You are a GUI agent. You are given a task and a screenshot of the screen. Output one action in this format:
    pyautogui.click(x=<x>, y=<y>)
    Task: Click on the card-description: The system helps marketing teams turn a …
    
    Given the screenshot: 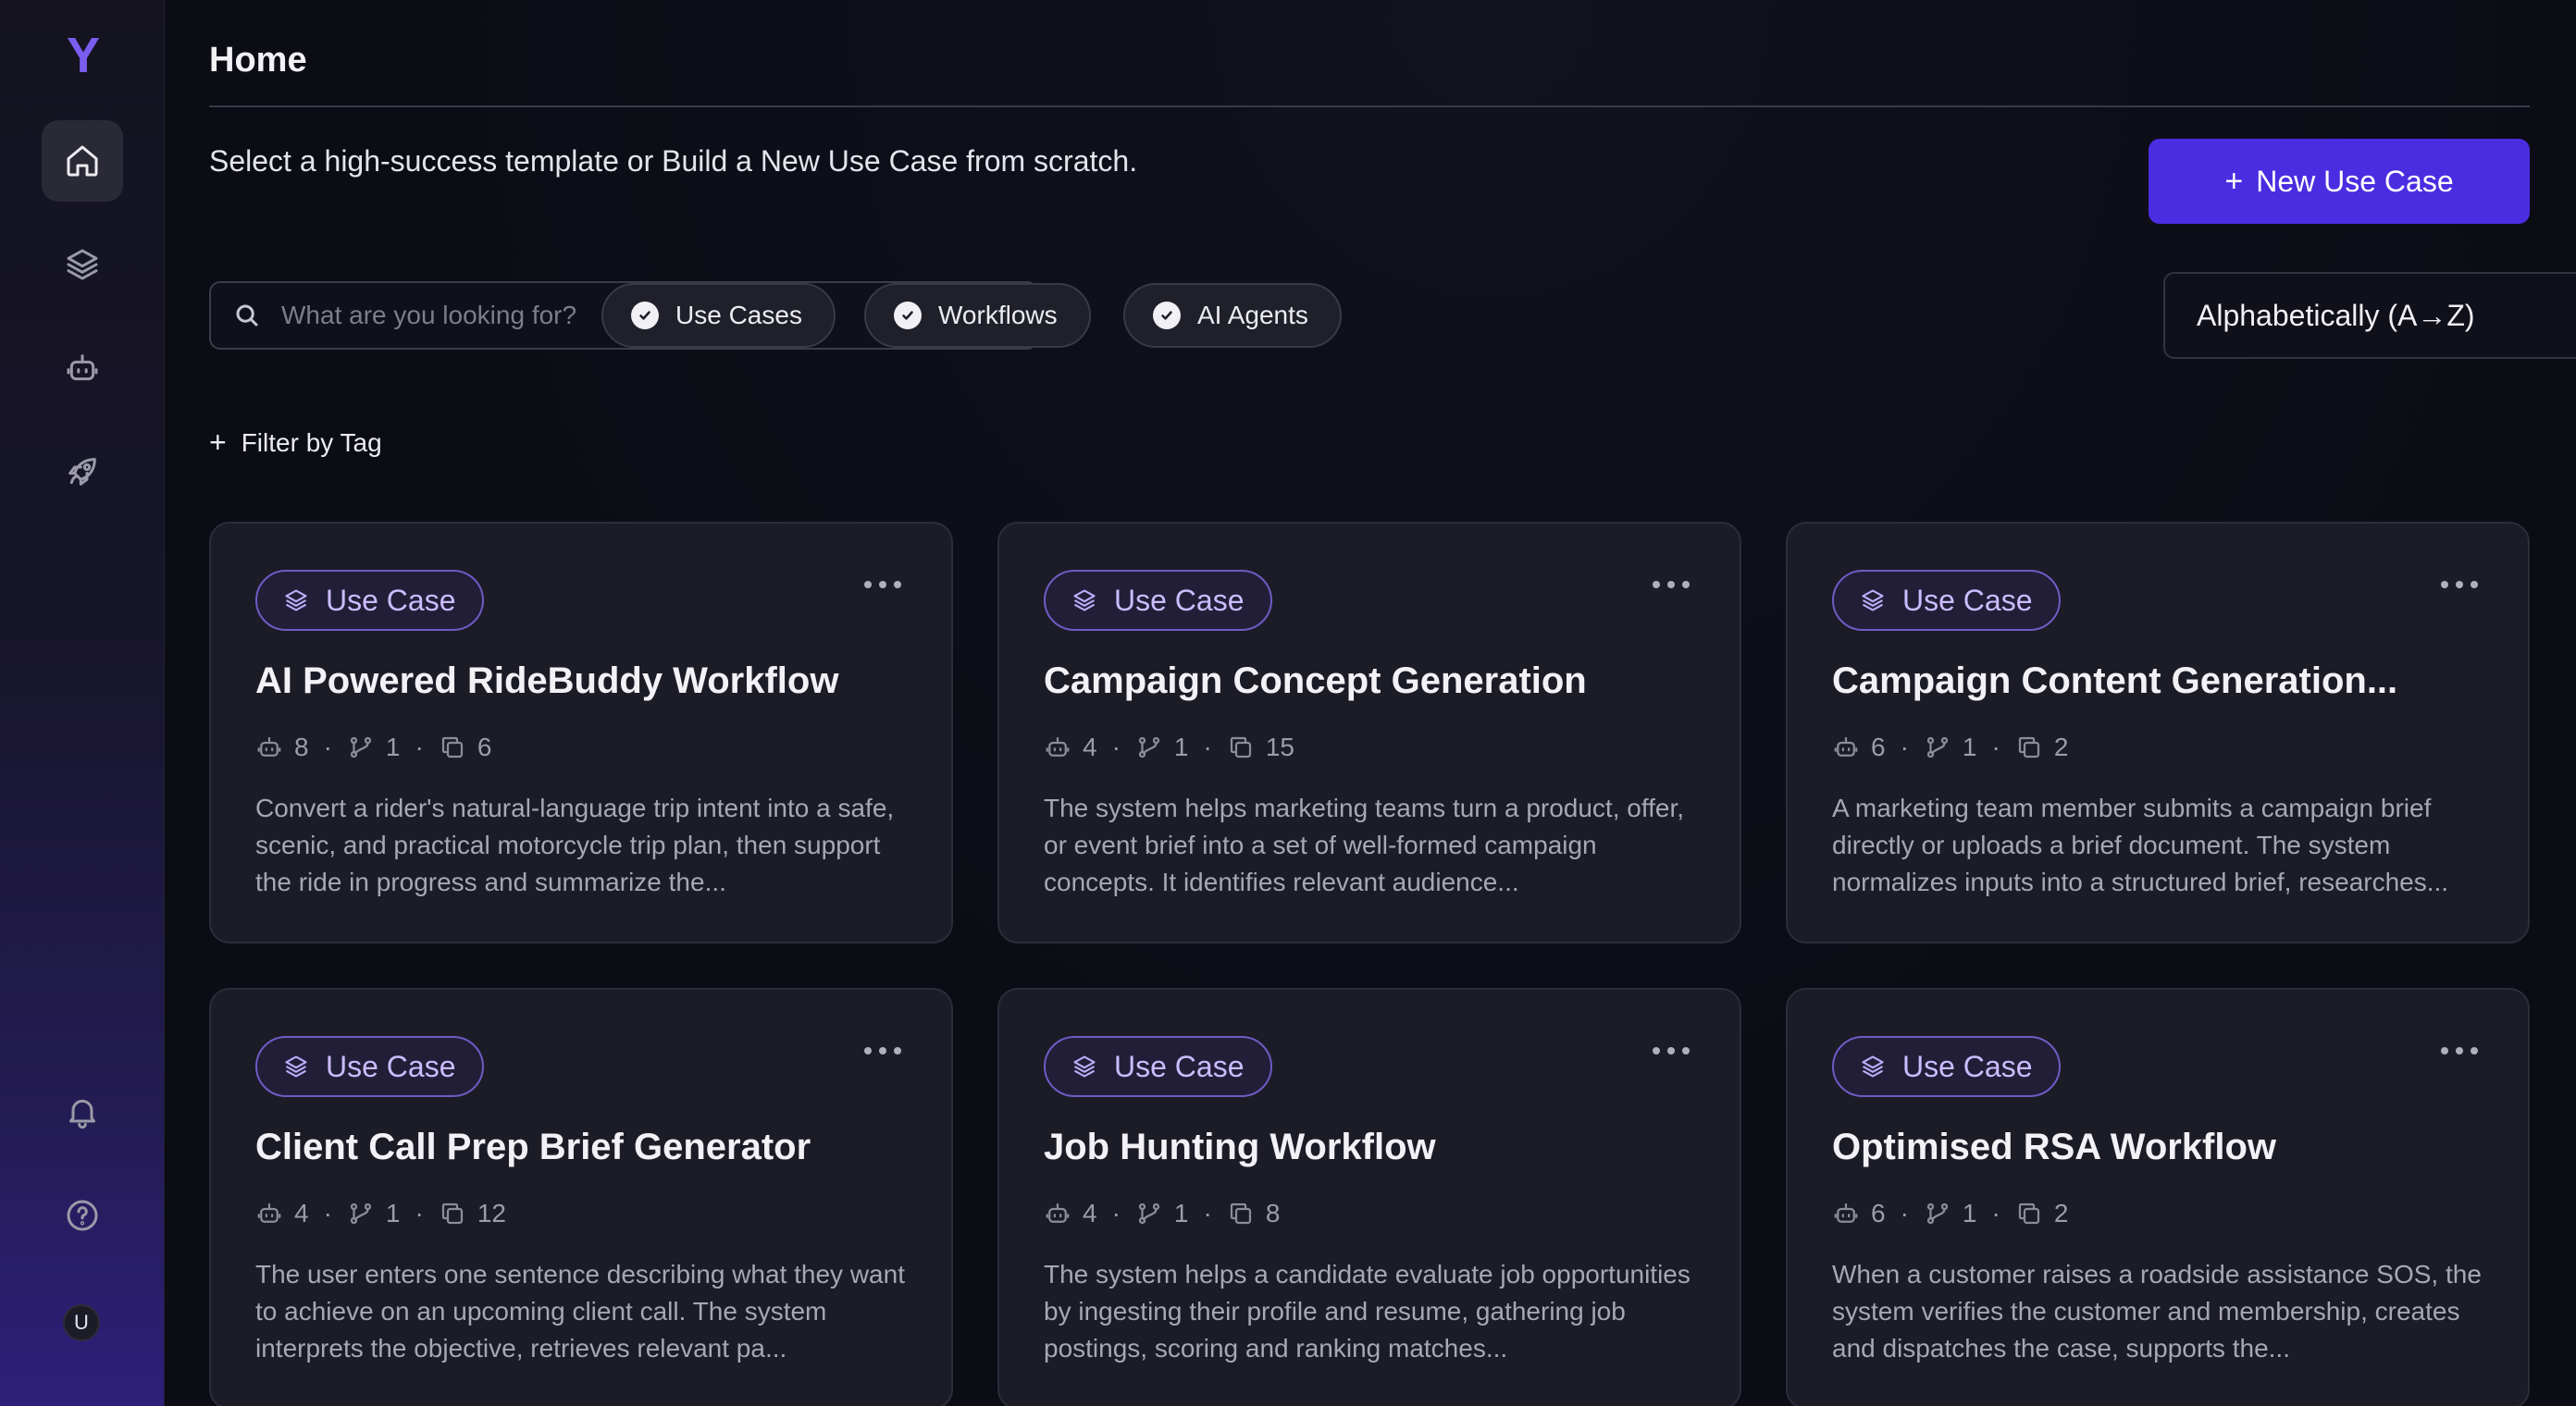 What is the action you would take?
    pyautogui.click(x=1365, y=845)
    